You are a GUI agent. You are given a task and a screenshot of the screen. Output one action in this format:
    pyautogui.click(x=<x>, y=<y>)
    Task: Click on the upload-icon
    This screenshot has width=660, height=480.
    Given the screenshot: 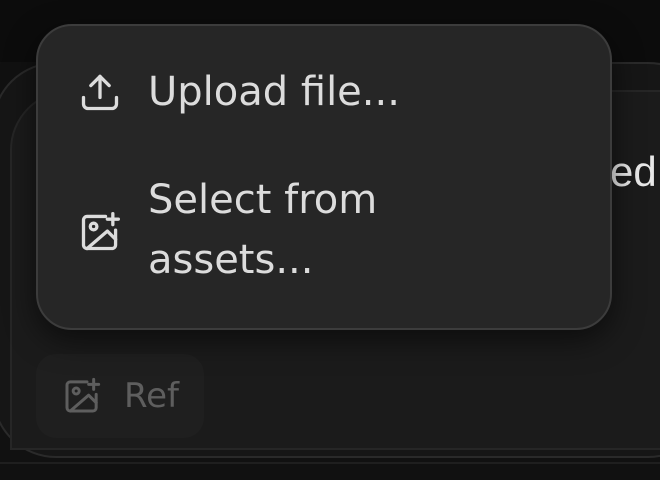 What is the action you would take?
    pyautogui.click(x=100, y=92)
    